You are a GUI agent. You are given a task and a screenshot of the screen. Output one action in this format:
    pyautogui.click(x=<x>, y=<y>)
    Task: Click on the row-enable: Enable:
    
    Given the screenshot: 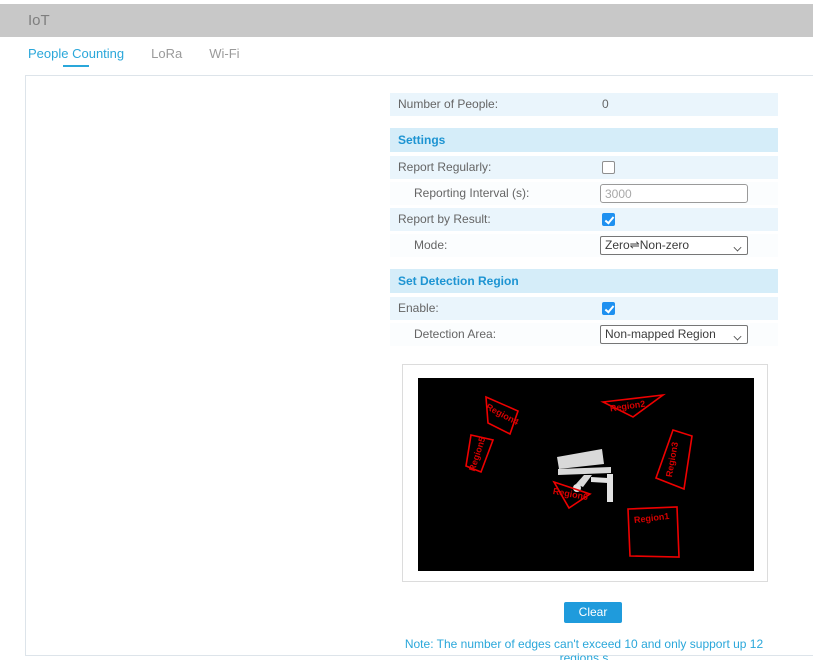 What is the action you would take?
    pyautogui.click(x=584, y=308)
    